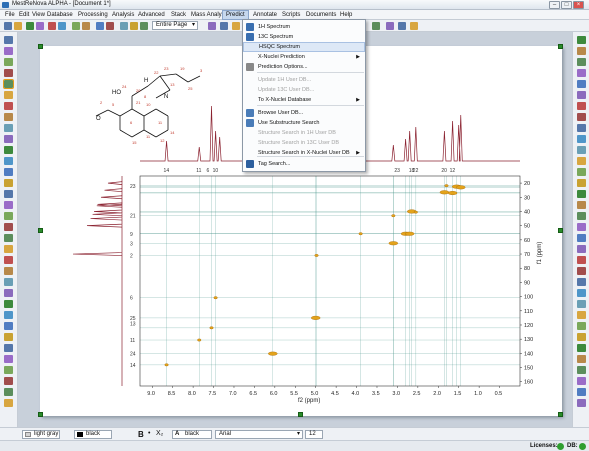  What do you see at coordinates (560, 414) in the screenshot?
I see `resize-handle-br` at bounding box center [560, 414].